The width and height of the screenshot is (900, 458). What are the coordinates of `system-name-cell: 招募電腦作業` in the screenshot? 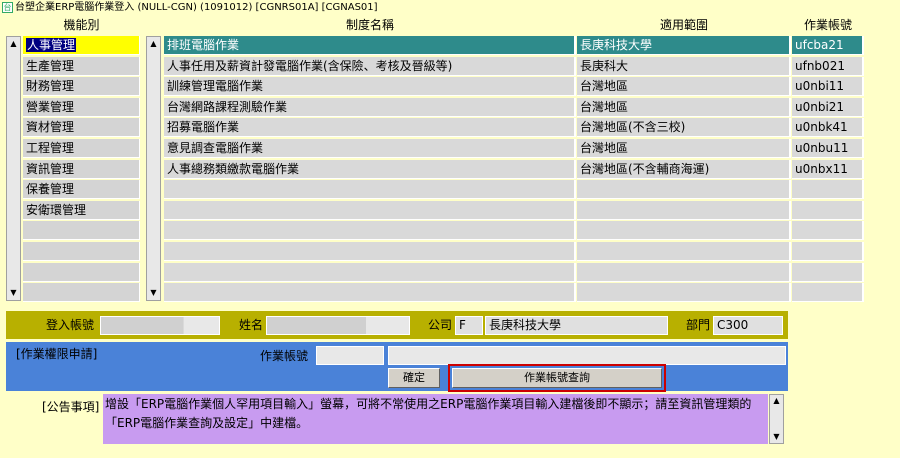 It's located at (370, 128).